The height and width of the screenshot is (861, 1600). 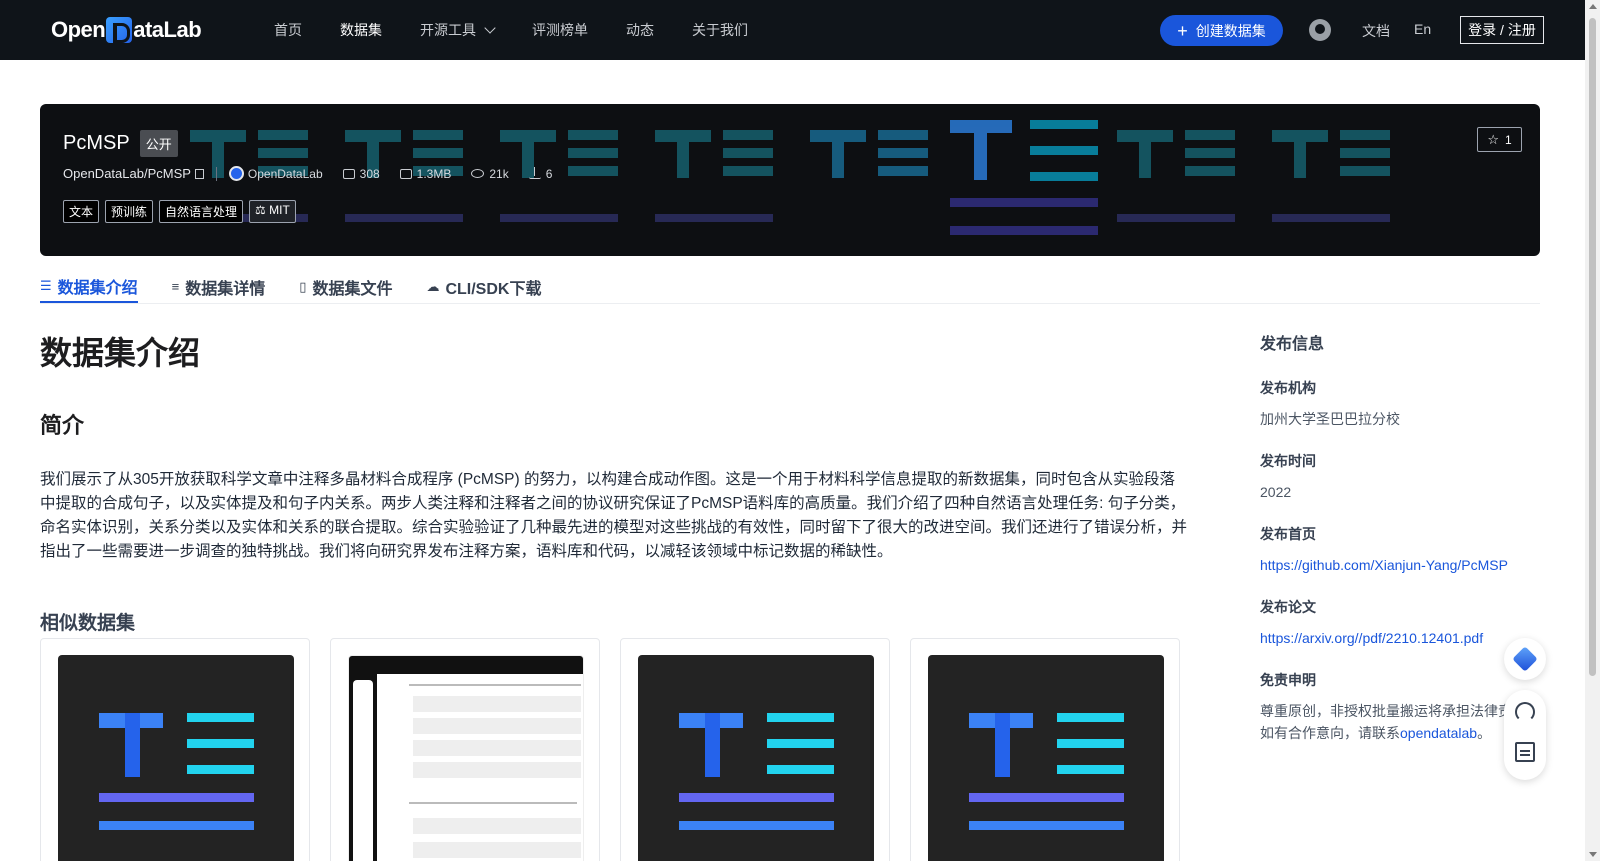 What do you see at coordinates (1508, 139) in the screenshot?
I see `star-count: 1` at bounding box center [1508, 139].